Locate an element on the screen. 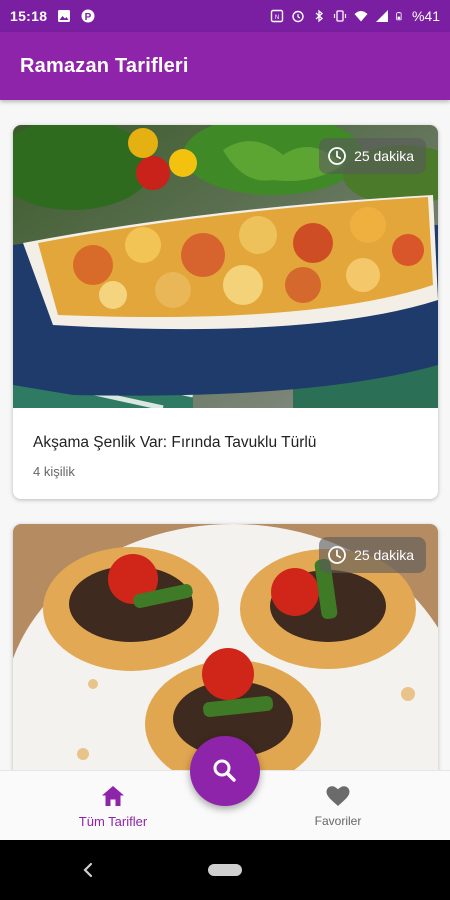 Image resolution: width=450 pixels, height=900 pixels. system-navigation-bar is located at coordinates (225, 870).